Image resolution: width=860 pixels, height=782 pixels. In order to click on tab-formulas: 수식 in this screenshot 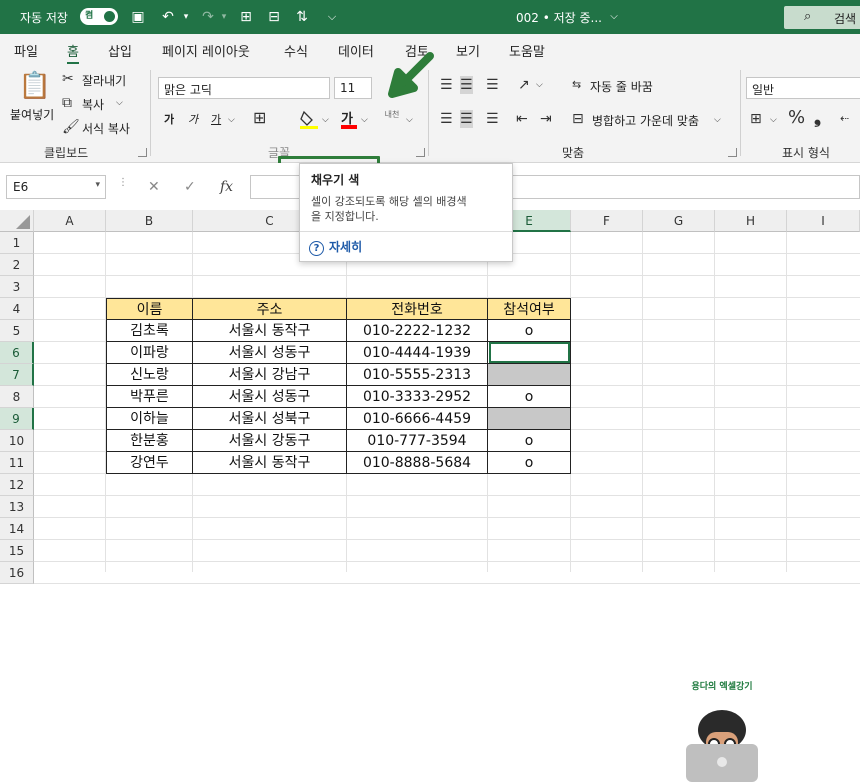, I will do `click(296, 50)`.